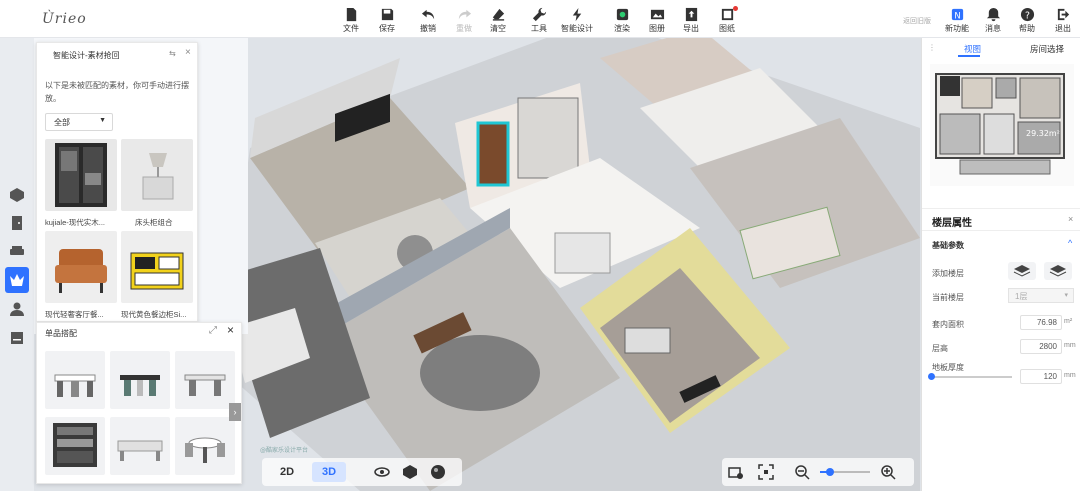 This screenshot has height=491, width=1080. I want to click on export-button: 导出, so click(691, 20).